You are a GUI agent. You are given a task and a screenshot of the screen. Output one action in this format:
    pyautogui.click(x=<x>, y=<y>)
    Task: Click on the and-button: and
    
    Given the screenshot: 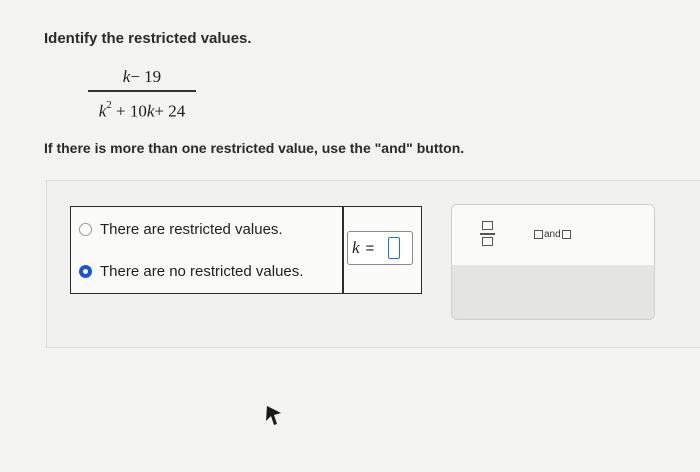 What is the action you would take?
    pyautogui.click(x=552, y=234)
    